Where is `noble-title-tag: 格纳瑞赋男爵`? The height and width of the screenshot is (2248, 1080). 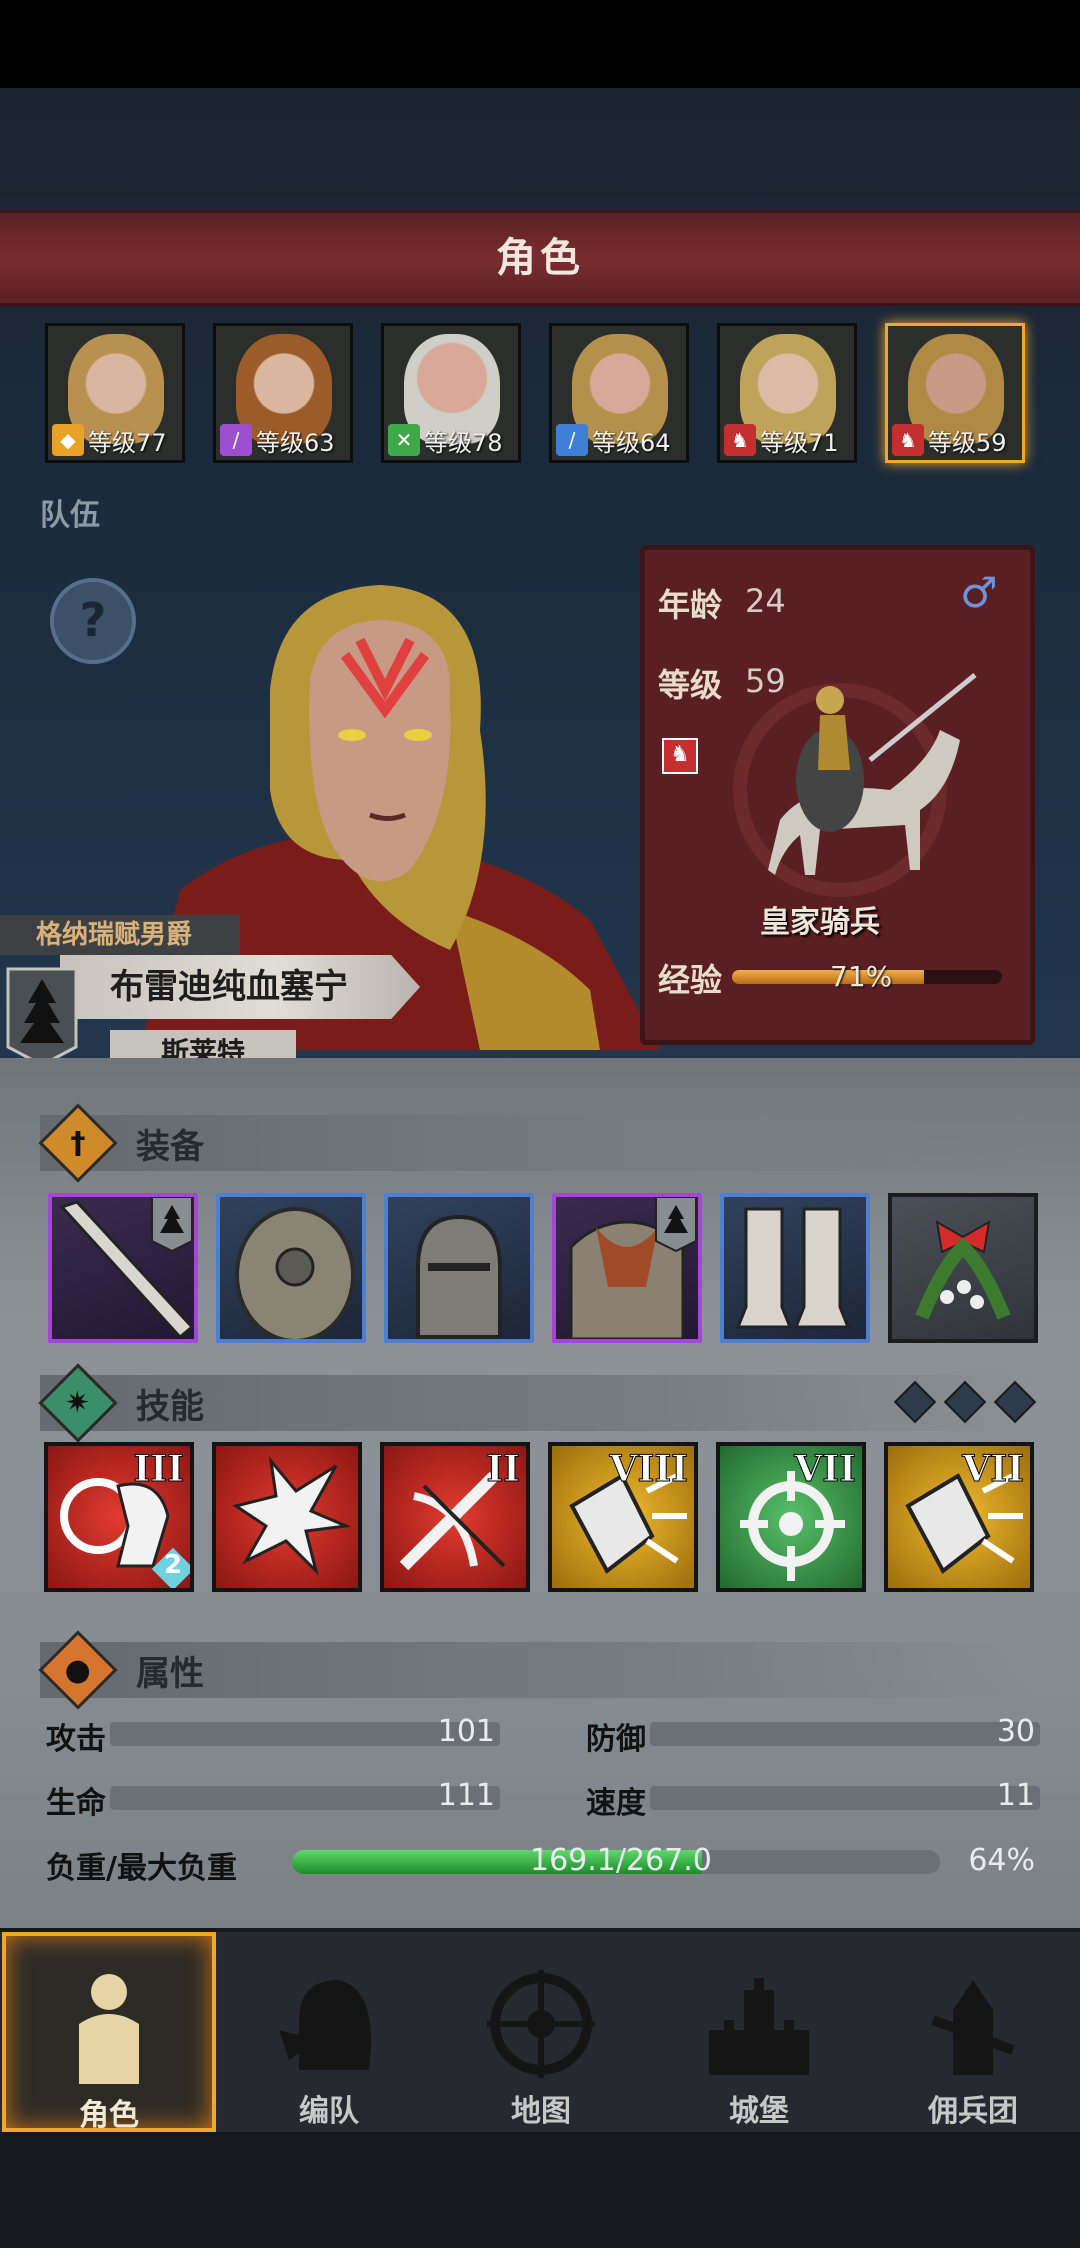 noble-title-tag: 格纳瑞赋男爵 is located at coordinates (120, 935).